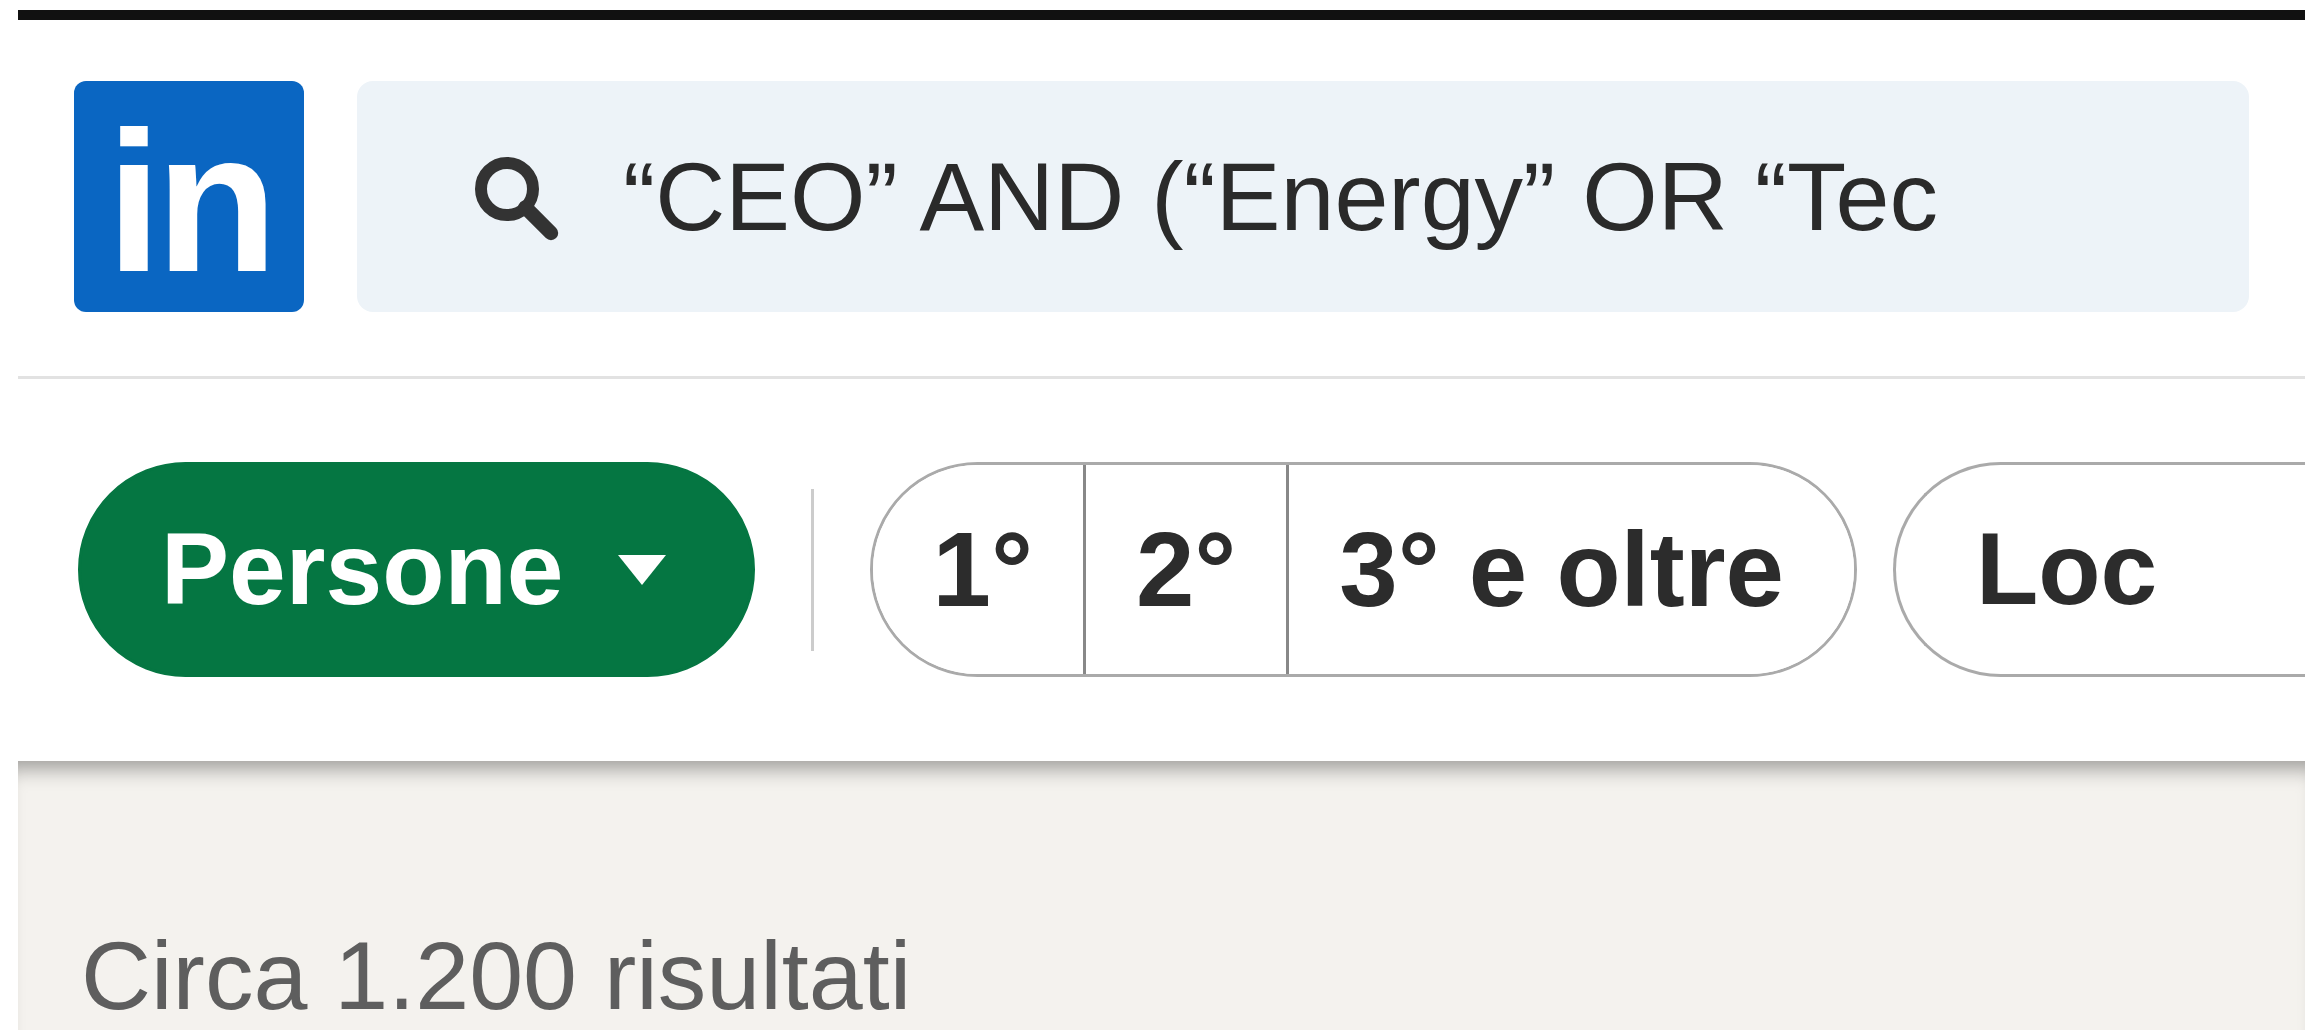 Image resolution: width=2305 pixels, height=1030 pixels. I want to click on search-input: “CEO” AND (“Energy” OR “Tec, so click(1373, 196).